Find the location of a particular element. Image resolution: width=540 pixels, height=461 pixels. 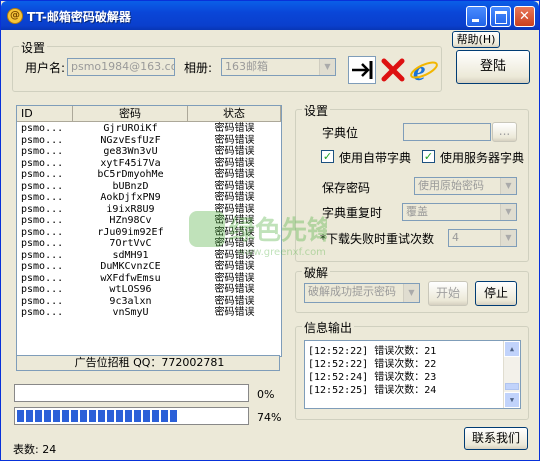

checkmark-icon: ✓ is located at coordinates (428, 156).